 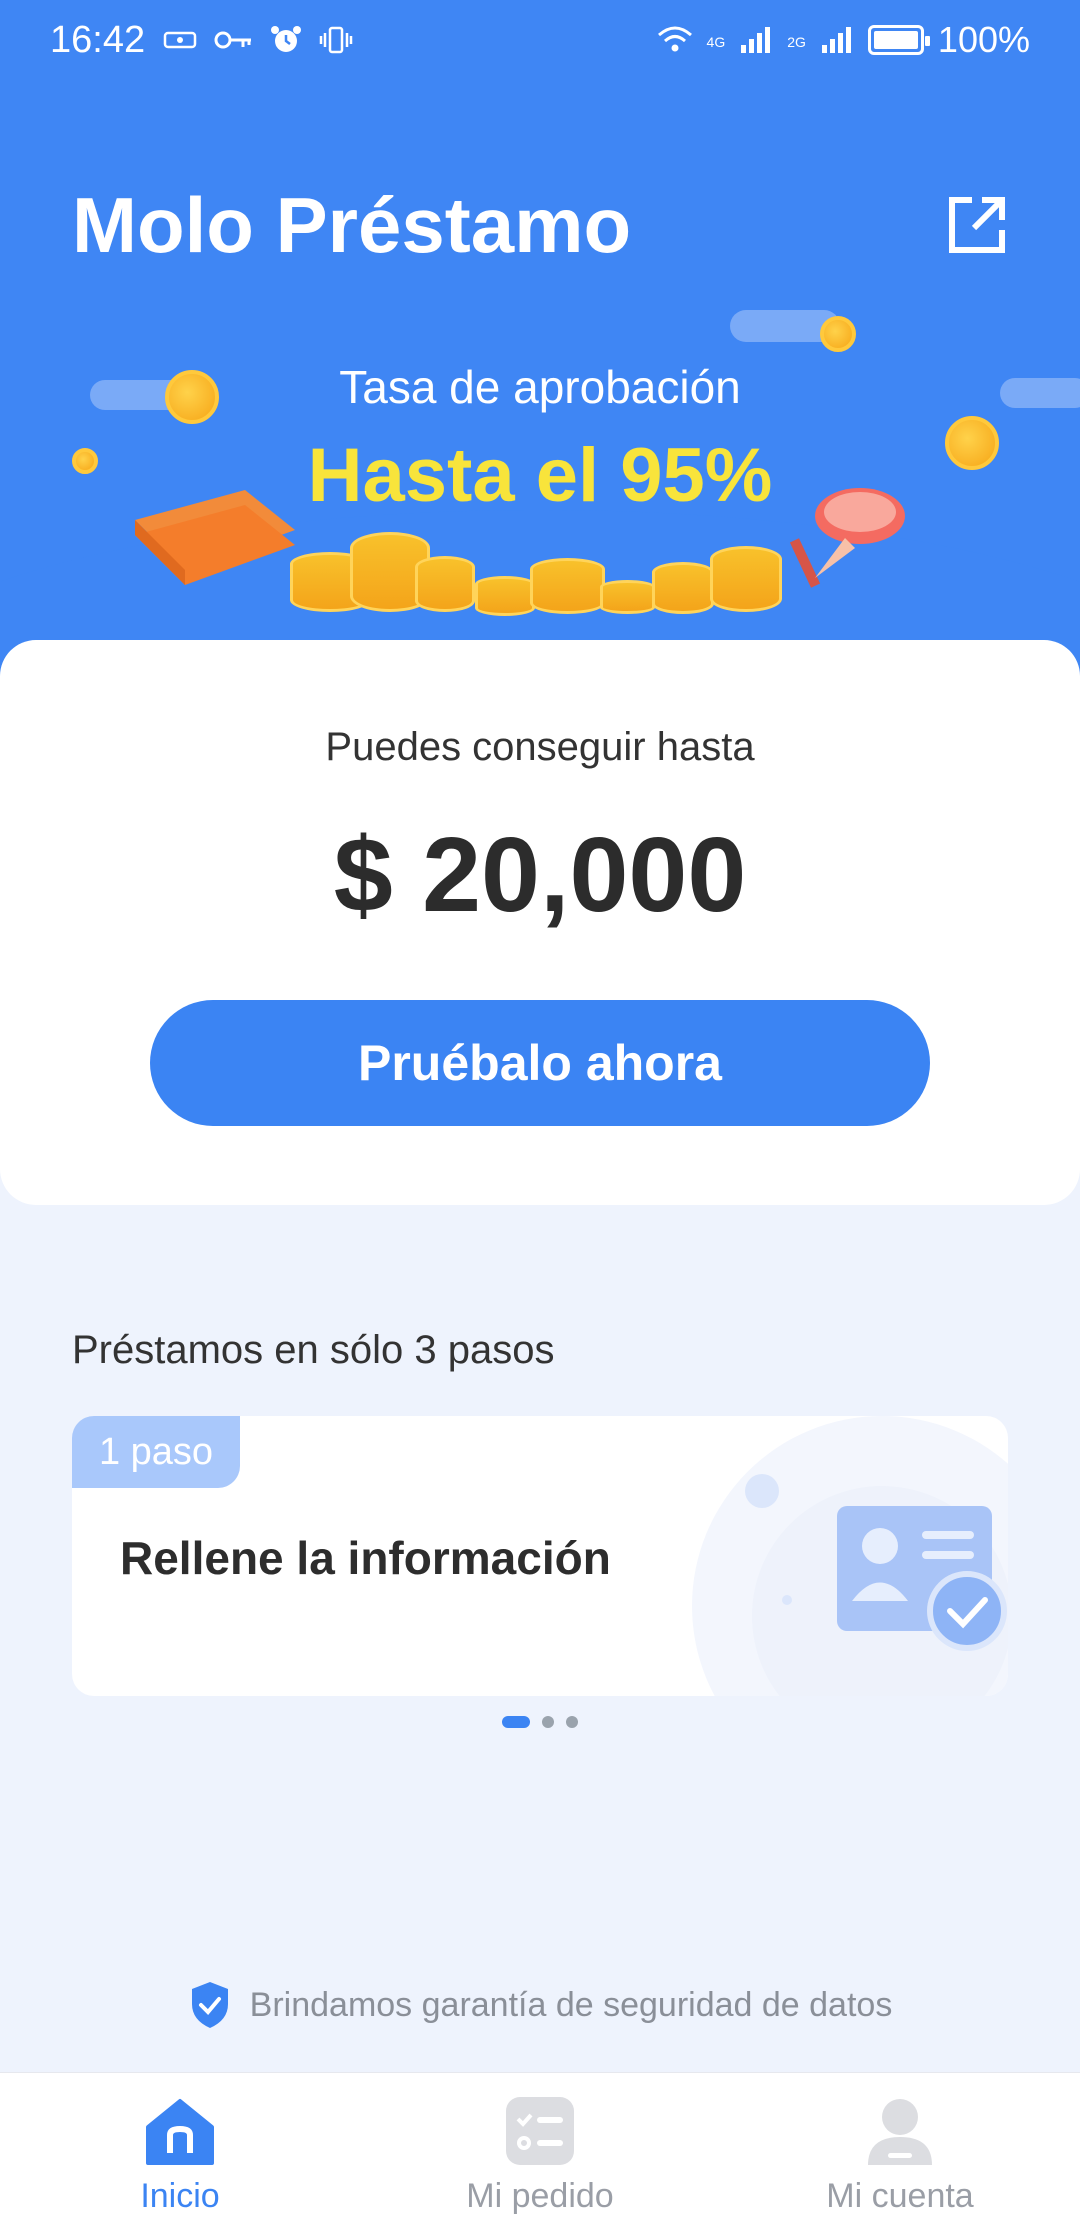 I want to click on id-card-illustration-icon, so click(x=850, y=1556).